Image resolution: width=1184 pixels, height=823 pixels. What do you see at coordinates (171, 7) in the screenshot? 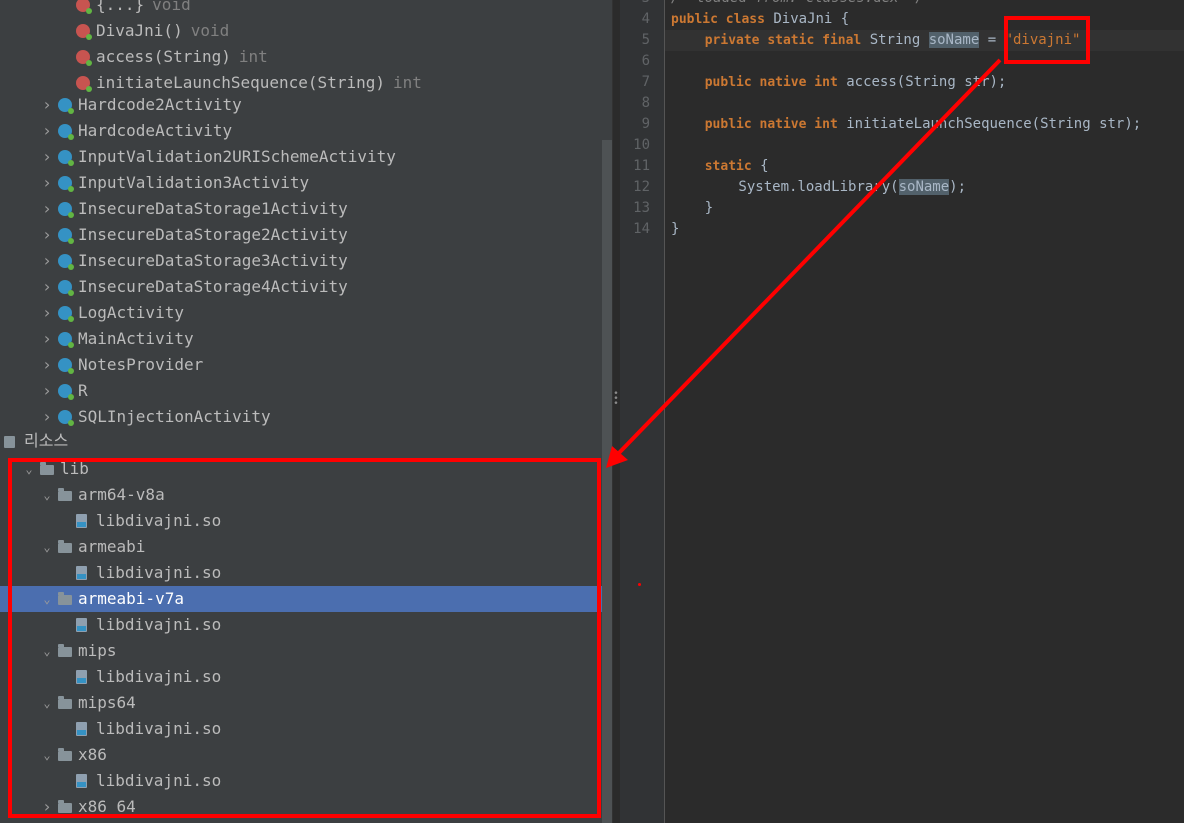
I see `return-type: void` at bounding box center [171, 7].